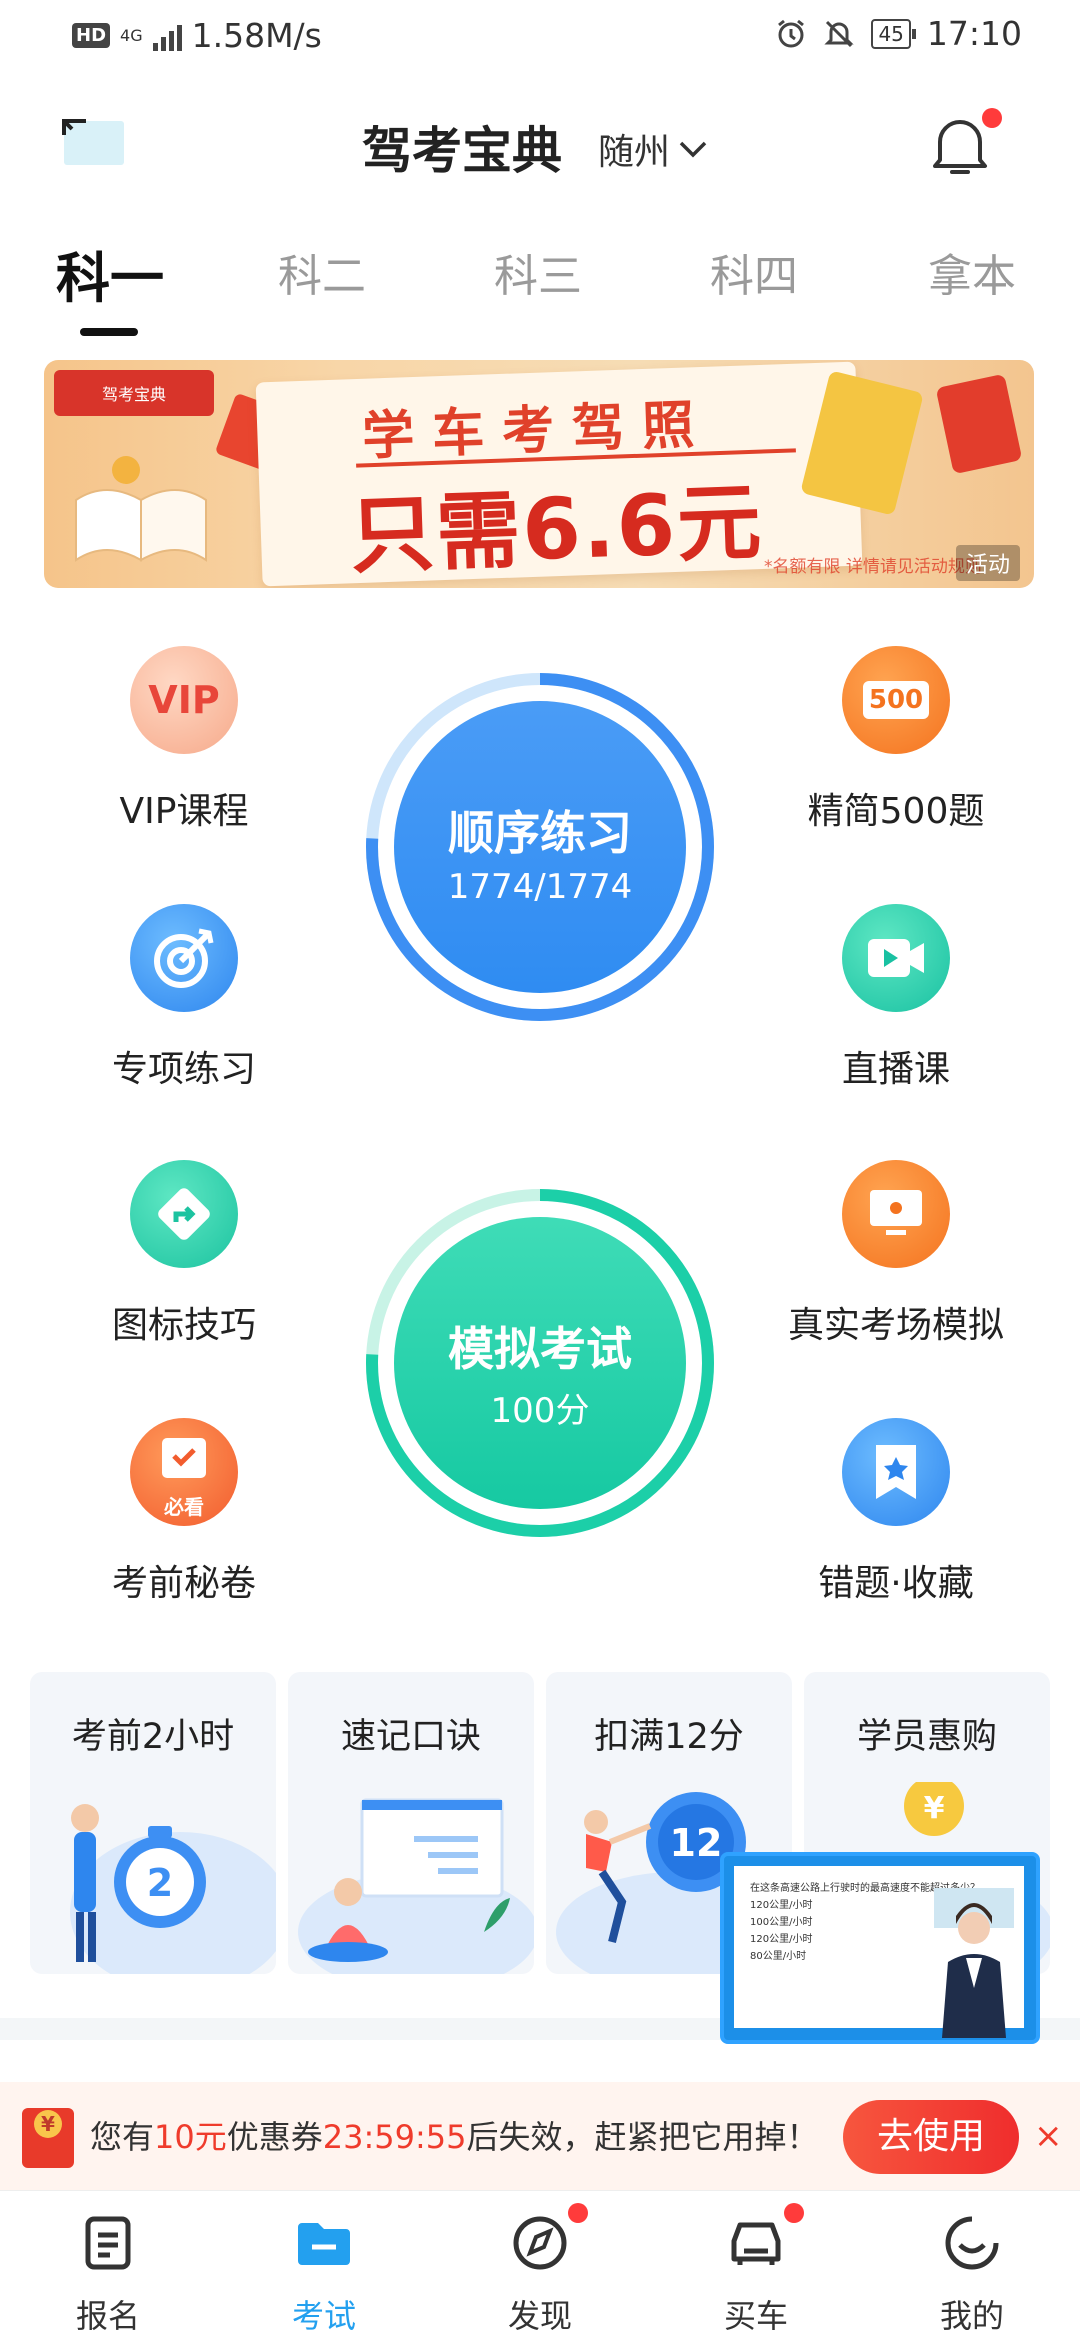  Describe the element at coordinates (184, 1214) in the screenshot. I see `direction-sign-icon` at that location.